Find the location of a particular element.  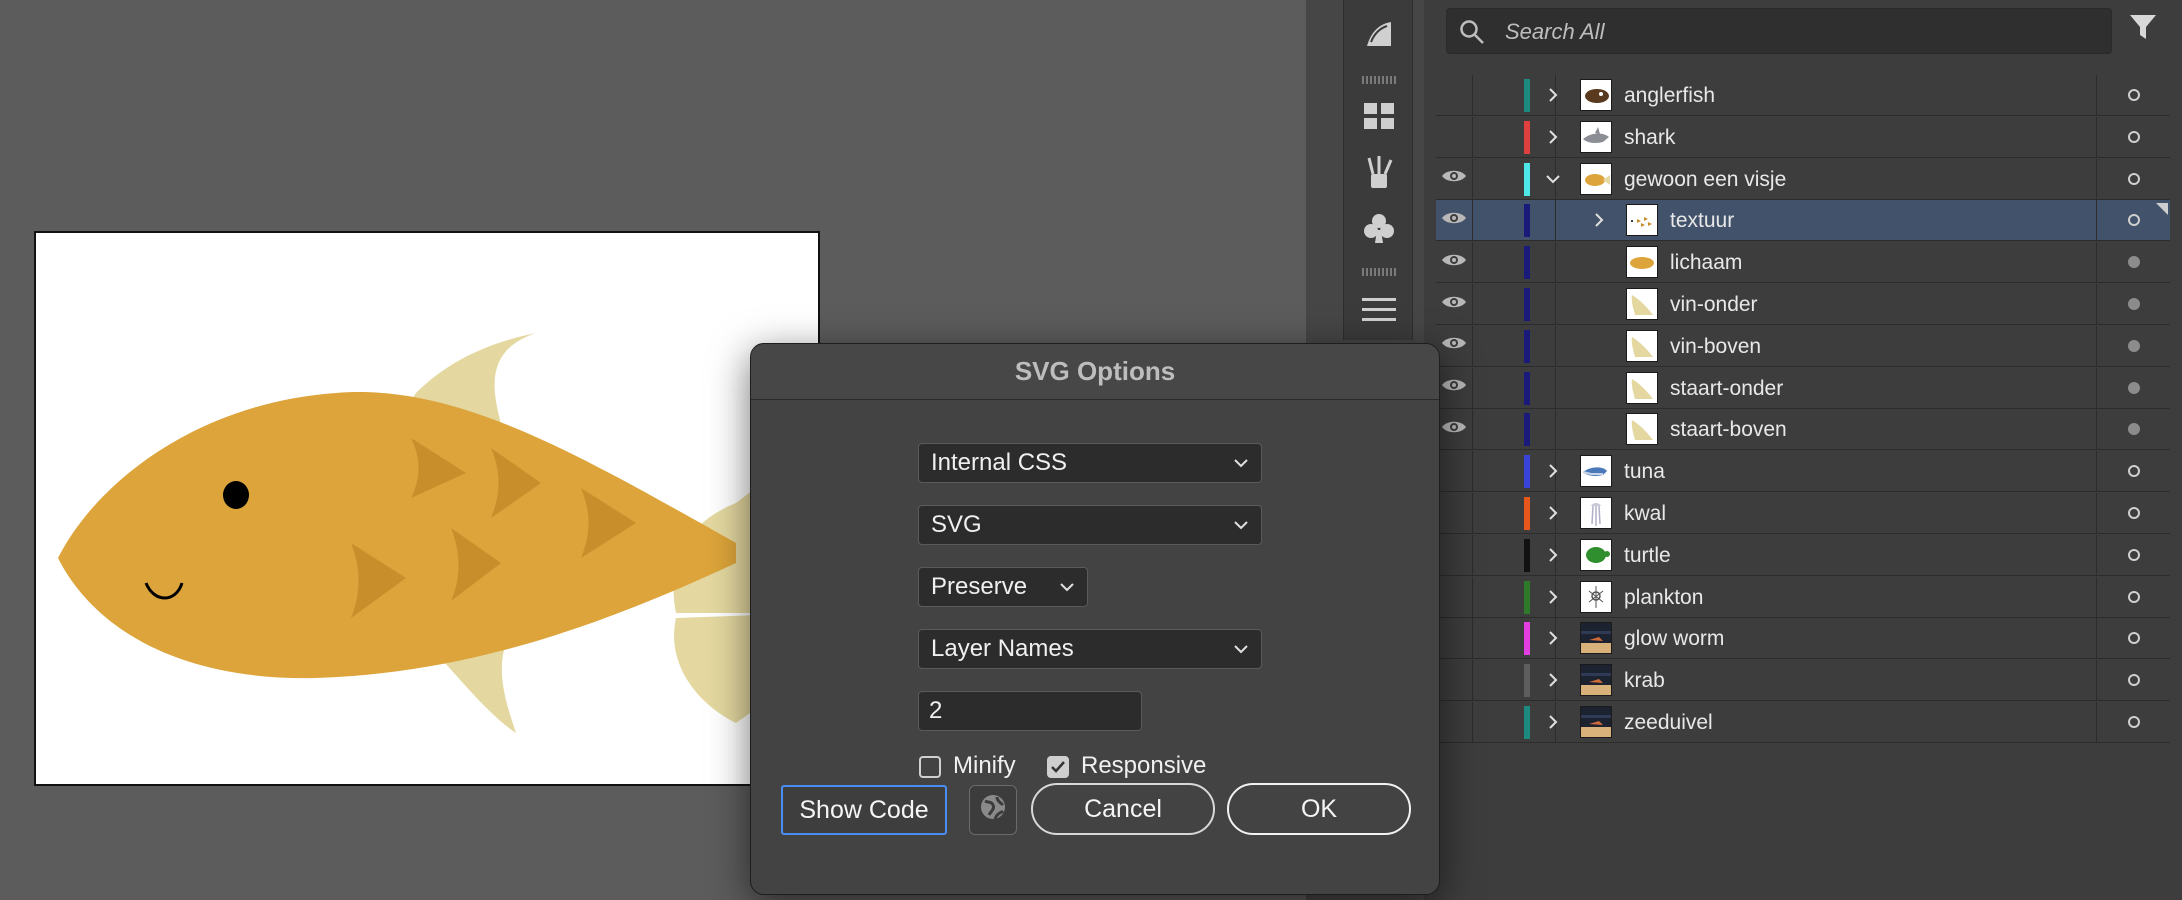

layer-name: vin-onder is located at coordinates (1714, 304).